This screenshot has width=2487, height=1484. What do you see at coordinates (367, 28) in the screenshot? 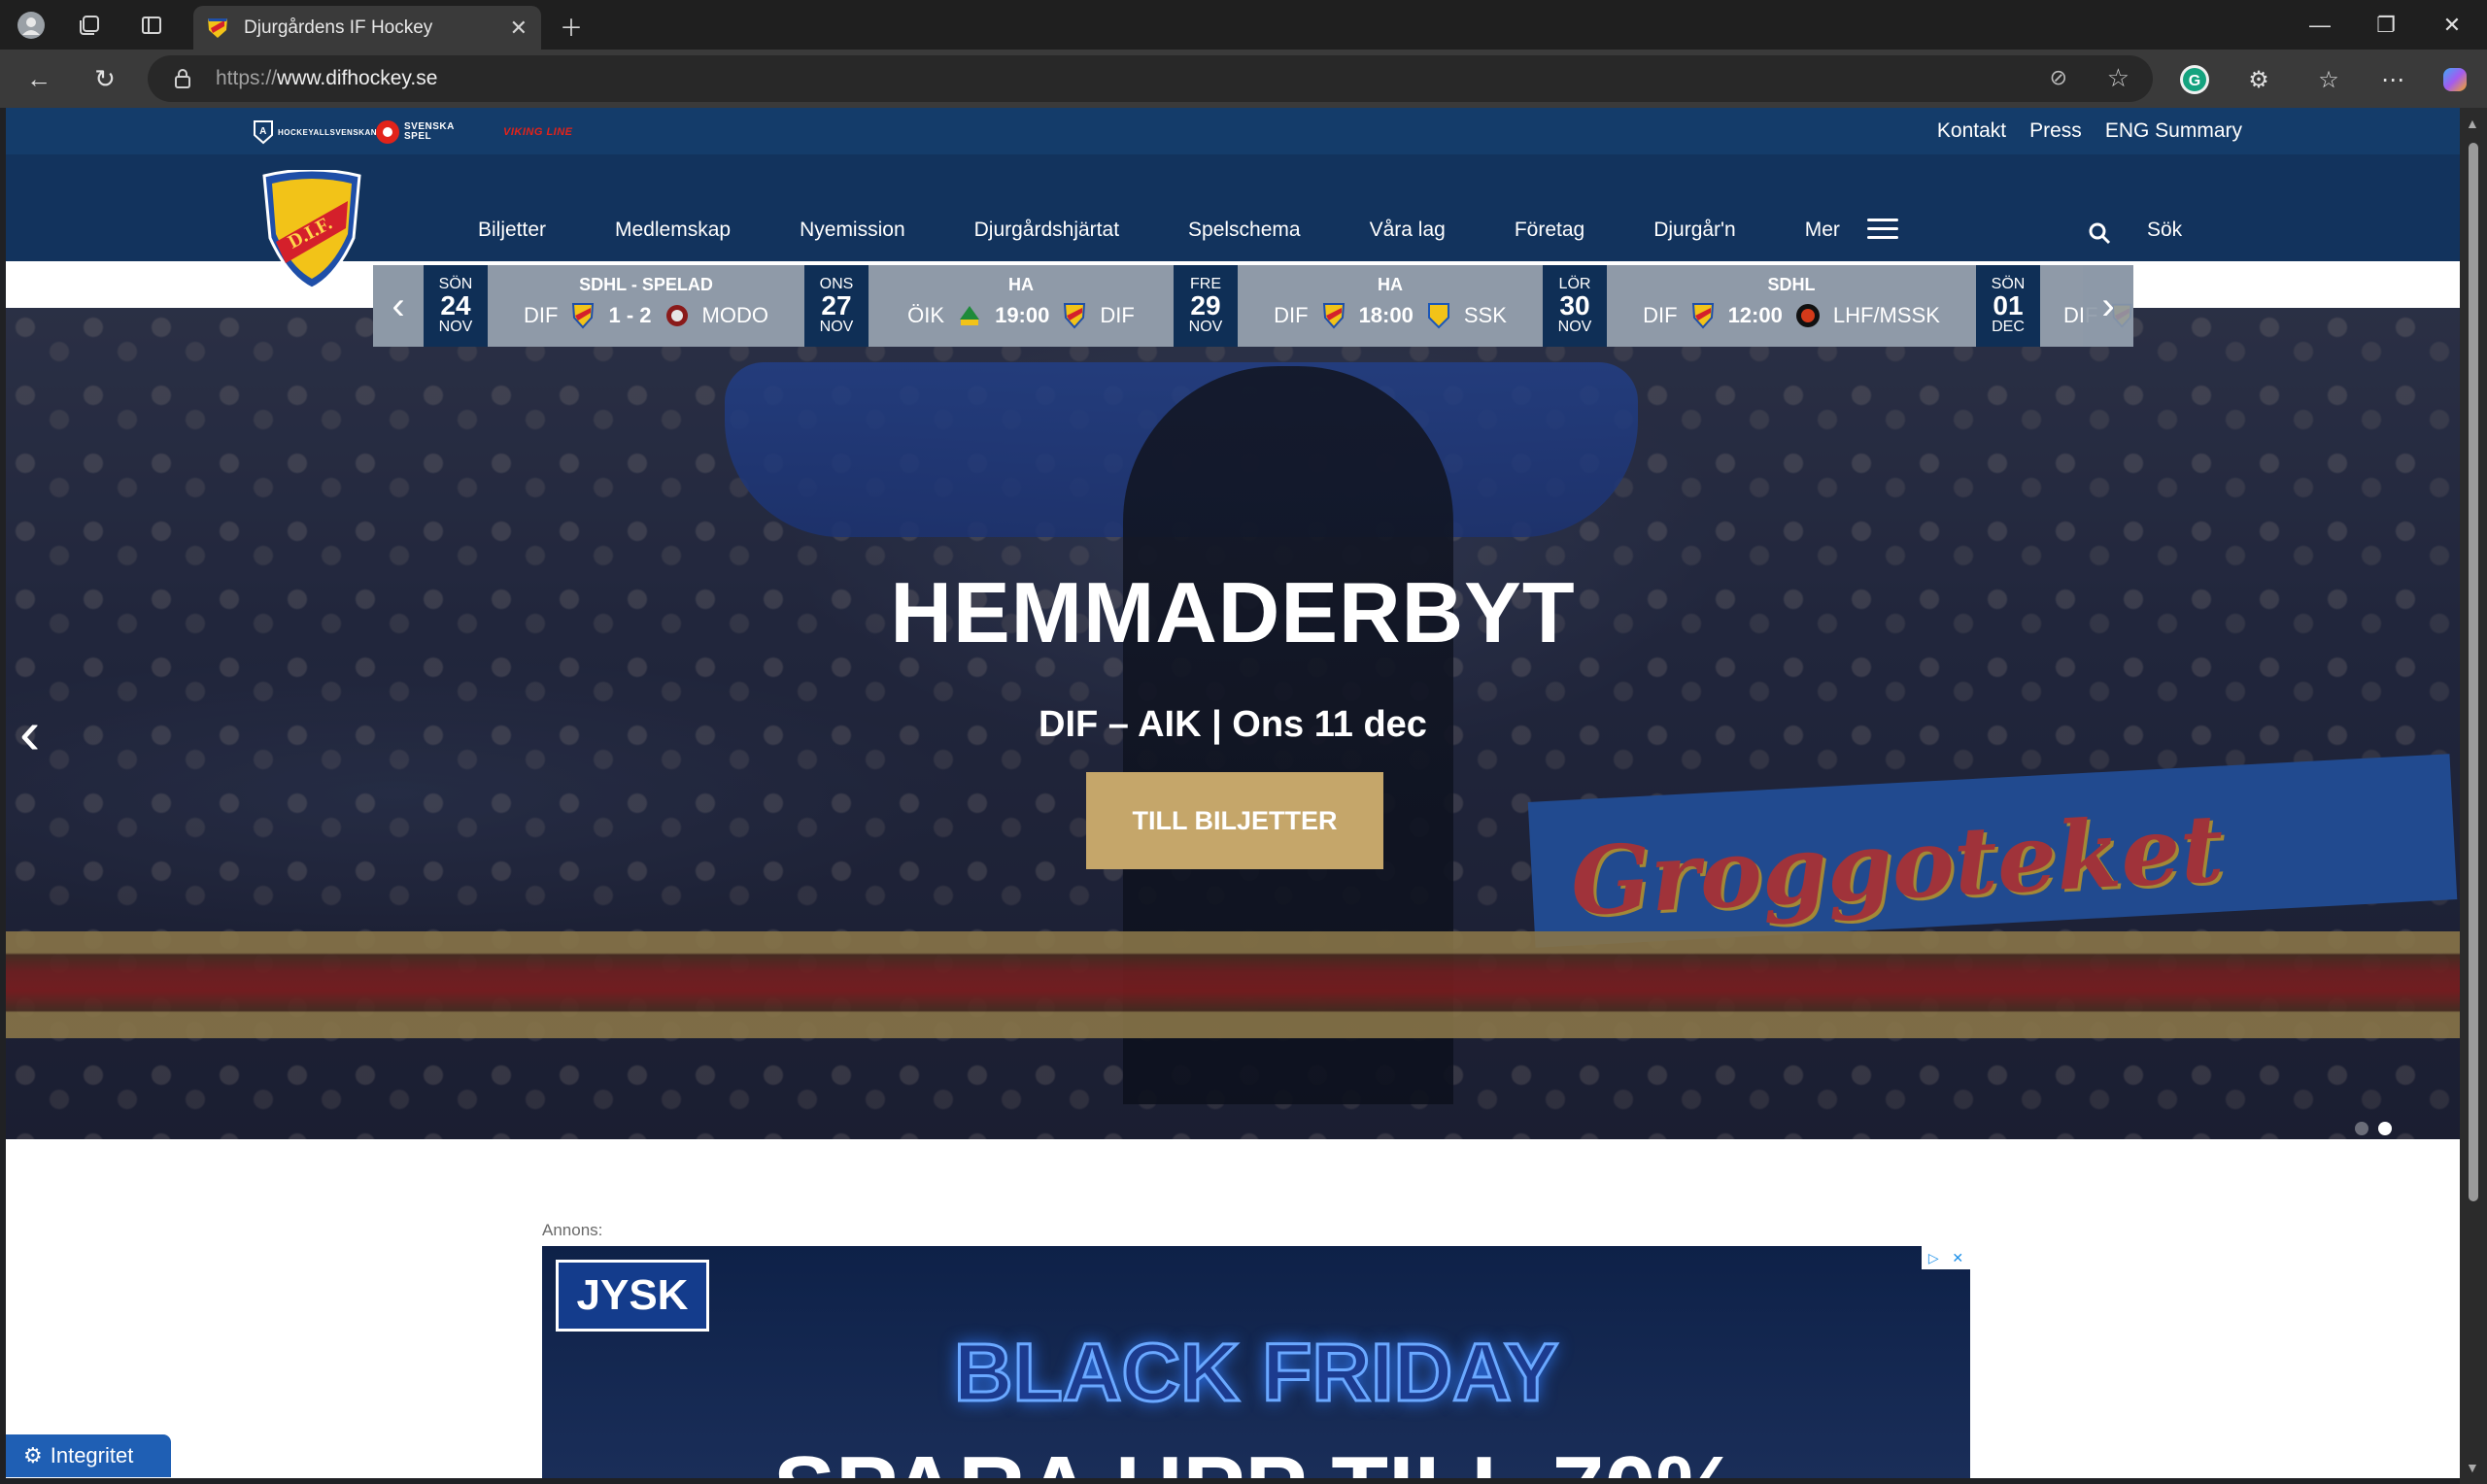
I see `active-tab: Djurgårdens IF Hockey ✕` at bounding box center [367, 28].